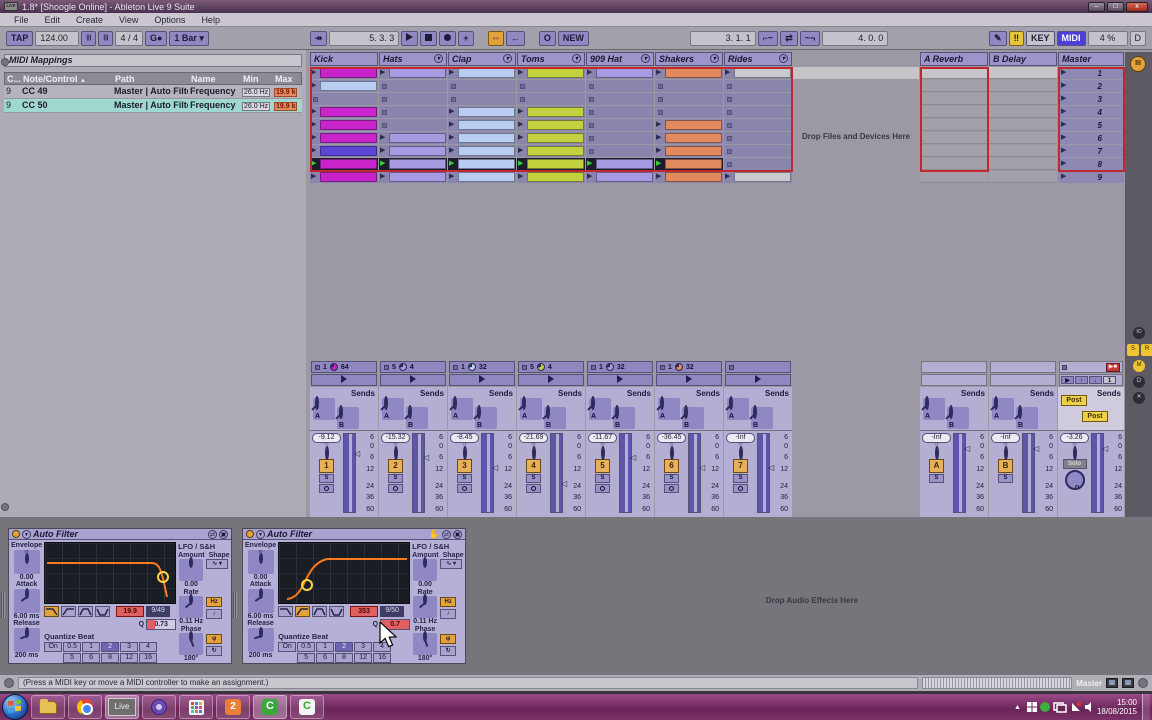 The height and width of the screenshot is (720, 1152). Describe the element at coordinates (620, 59) in the screenshot. I see `track-header: 909 Hat ▾` at that location.